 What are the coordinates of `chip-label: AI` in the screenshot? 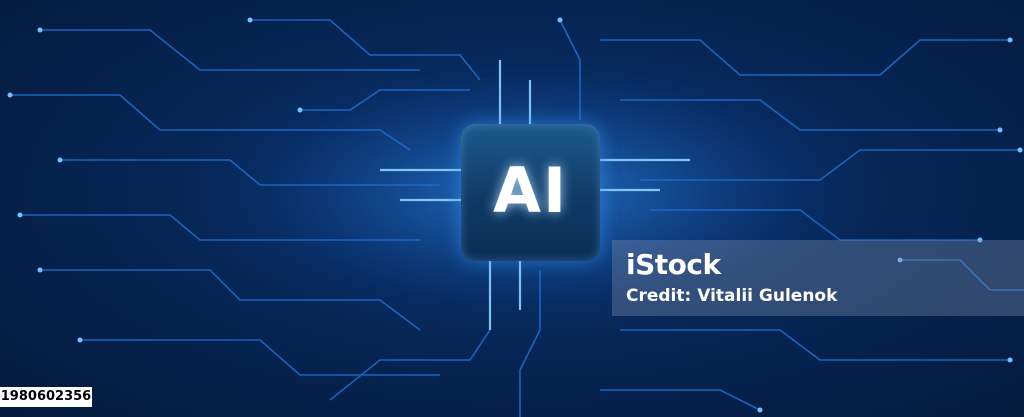 It's located at (530, 190).